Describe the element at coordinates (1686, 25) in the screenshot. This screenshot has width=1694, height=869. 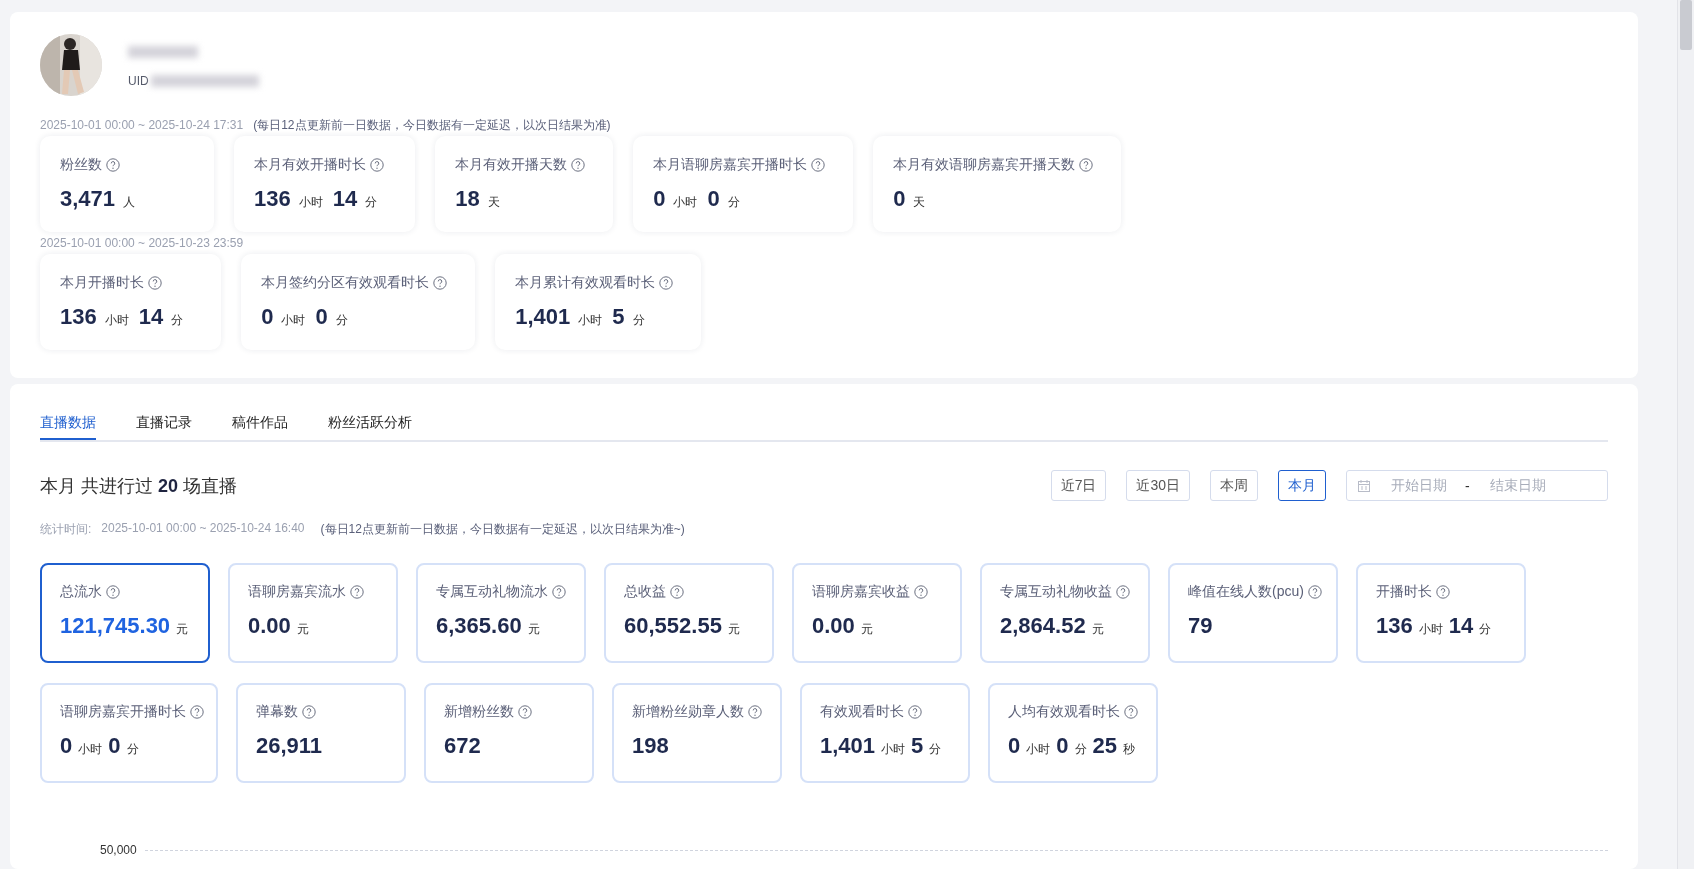
I see `scrollbar-thumb` at that location.